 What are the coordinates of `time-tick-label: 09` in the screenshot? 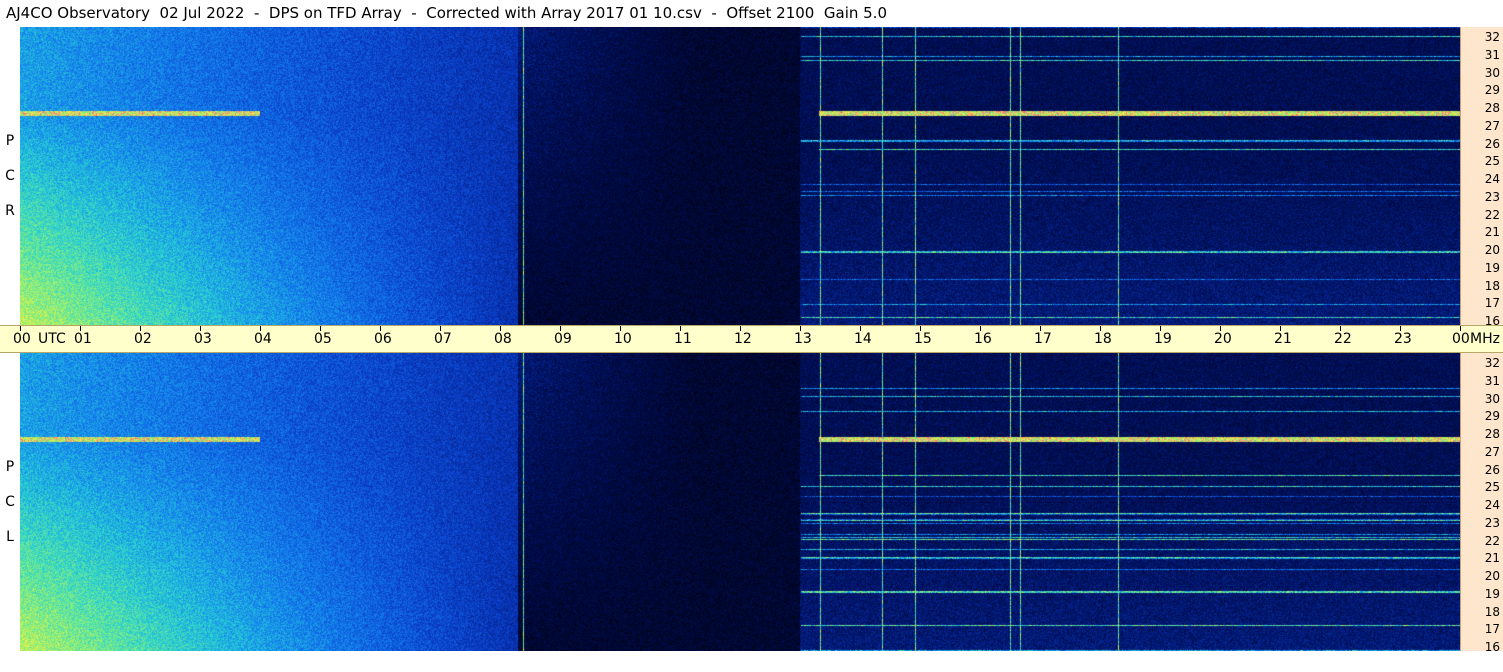 It's located at (563, 339).